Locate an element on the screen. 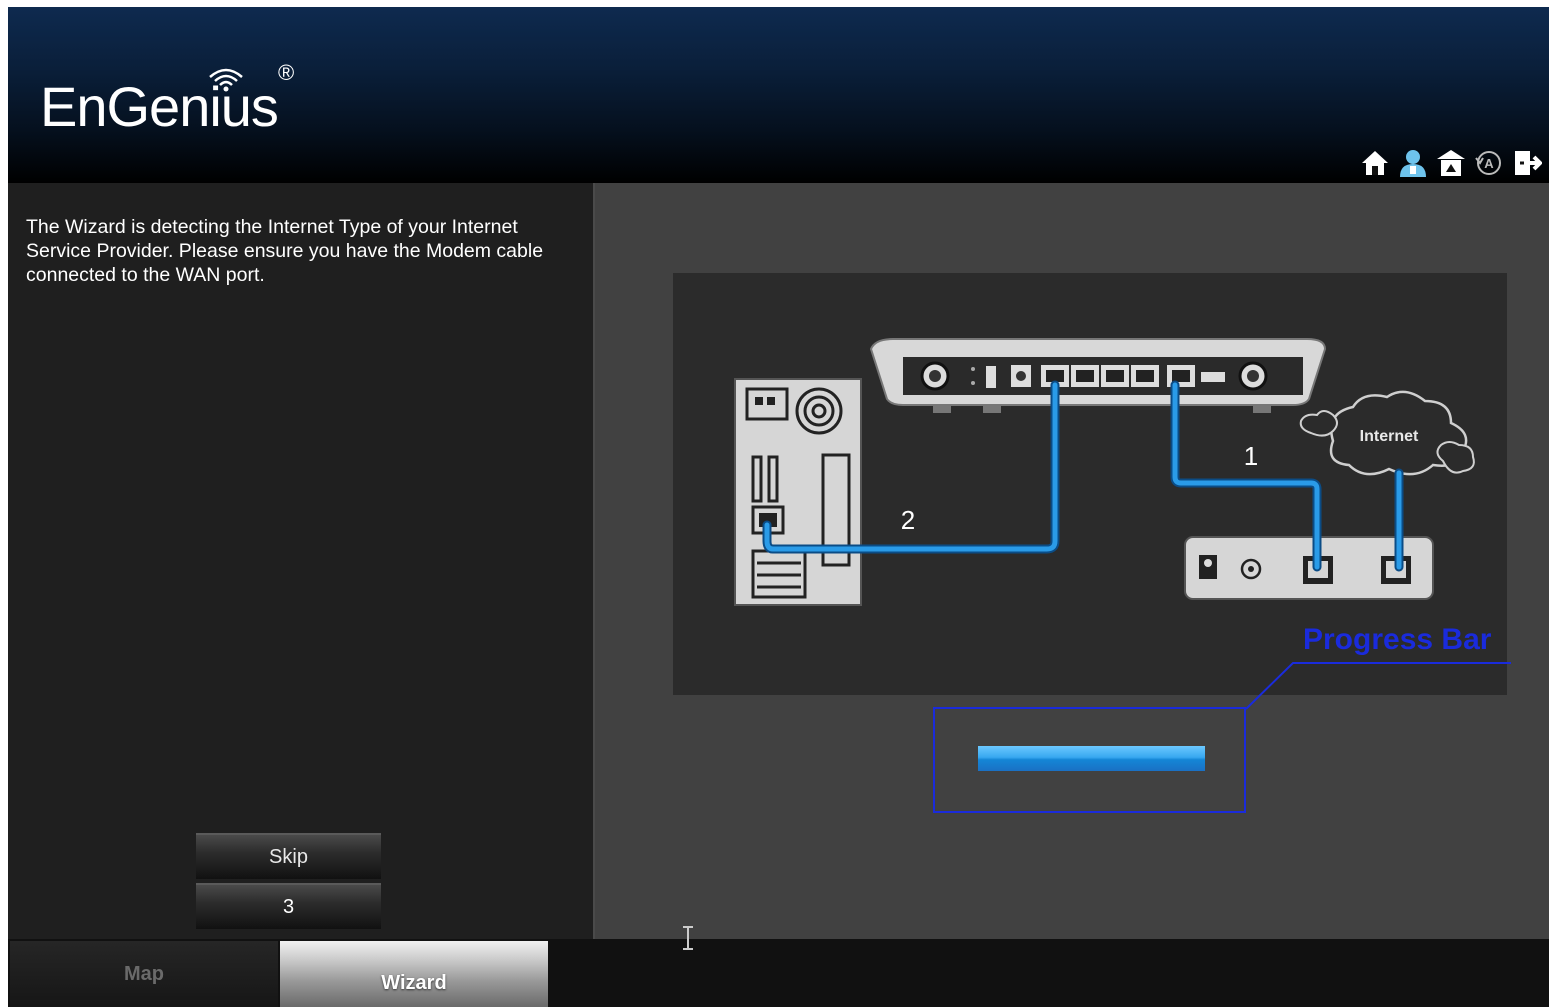 The height and width of the screenshot is (1007, 1549). user-icon is located at coordinates (1413, 163).